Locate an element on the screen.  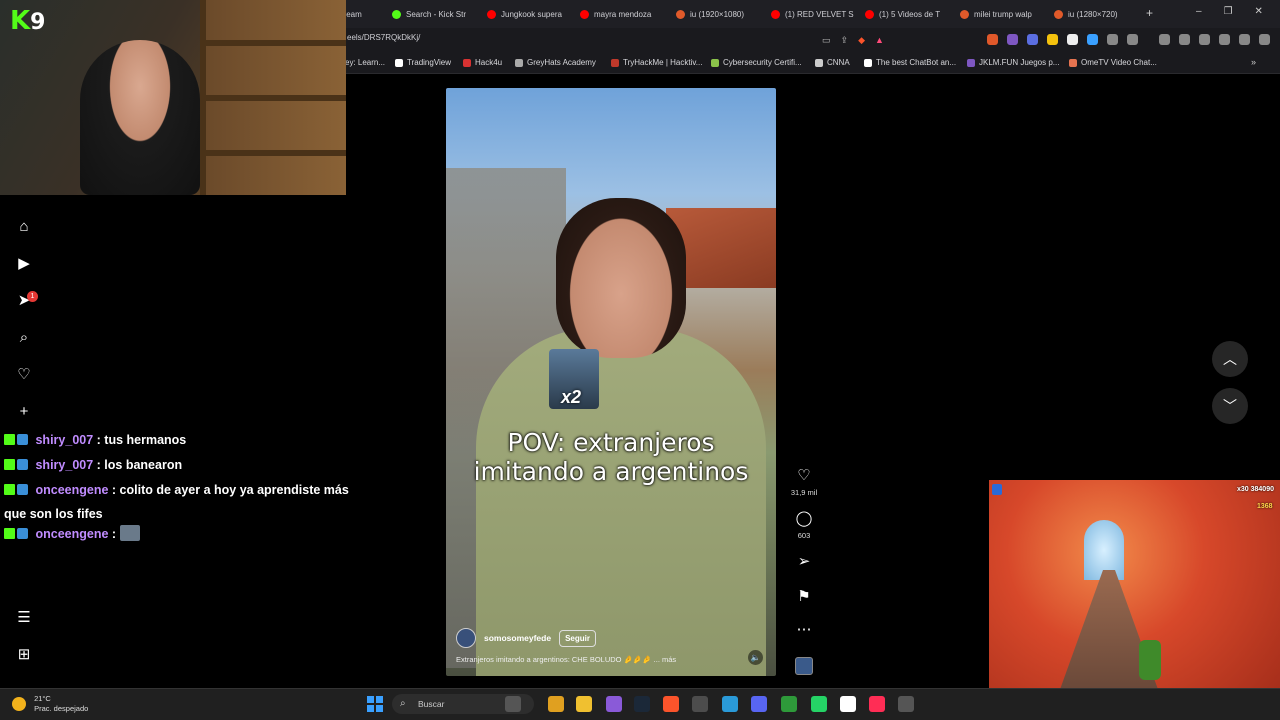
weather-widget: 21°C Prac. despejado is located at coordinates (50, 704).